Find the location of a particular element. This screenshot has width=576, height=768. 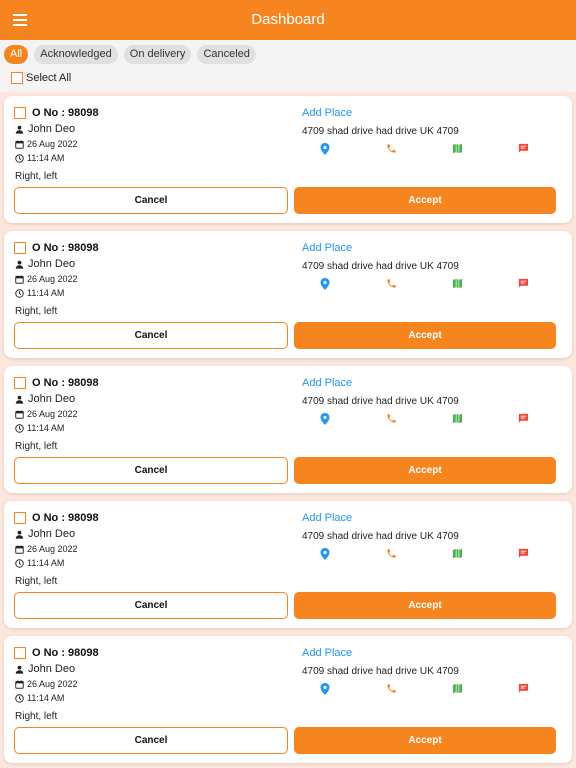

page-title: Dashboard is located at coordinates (288, 19).